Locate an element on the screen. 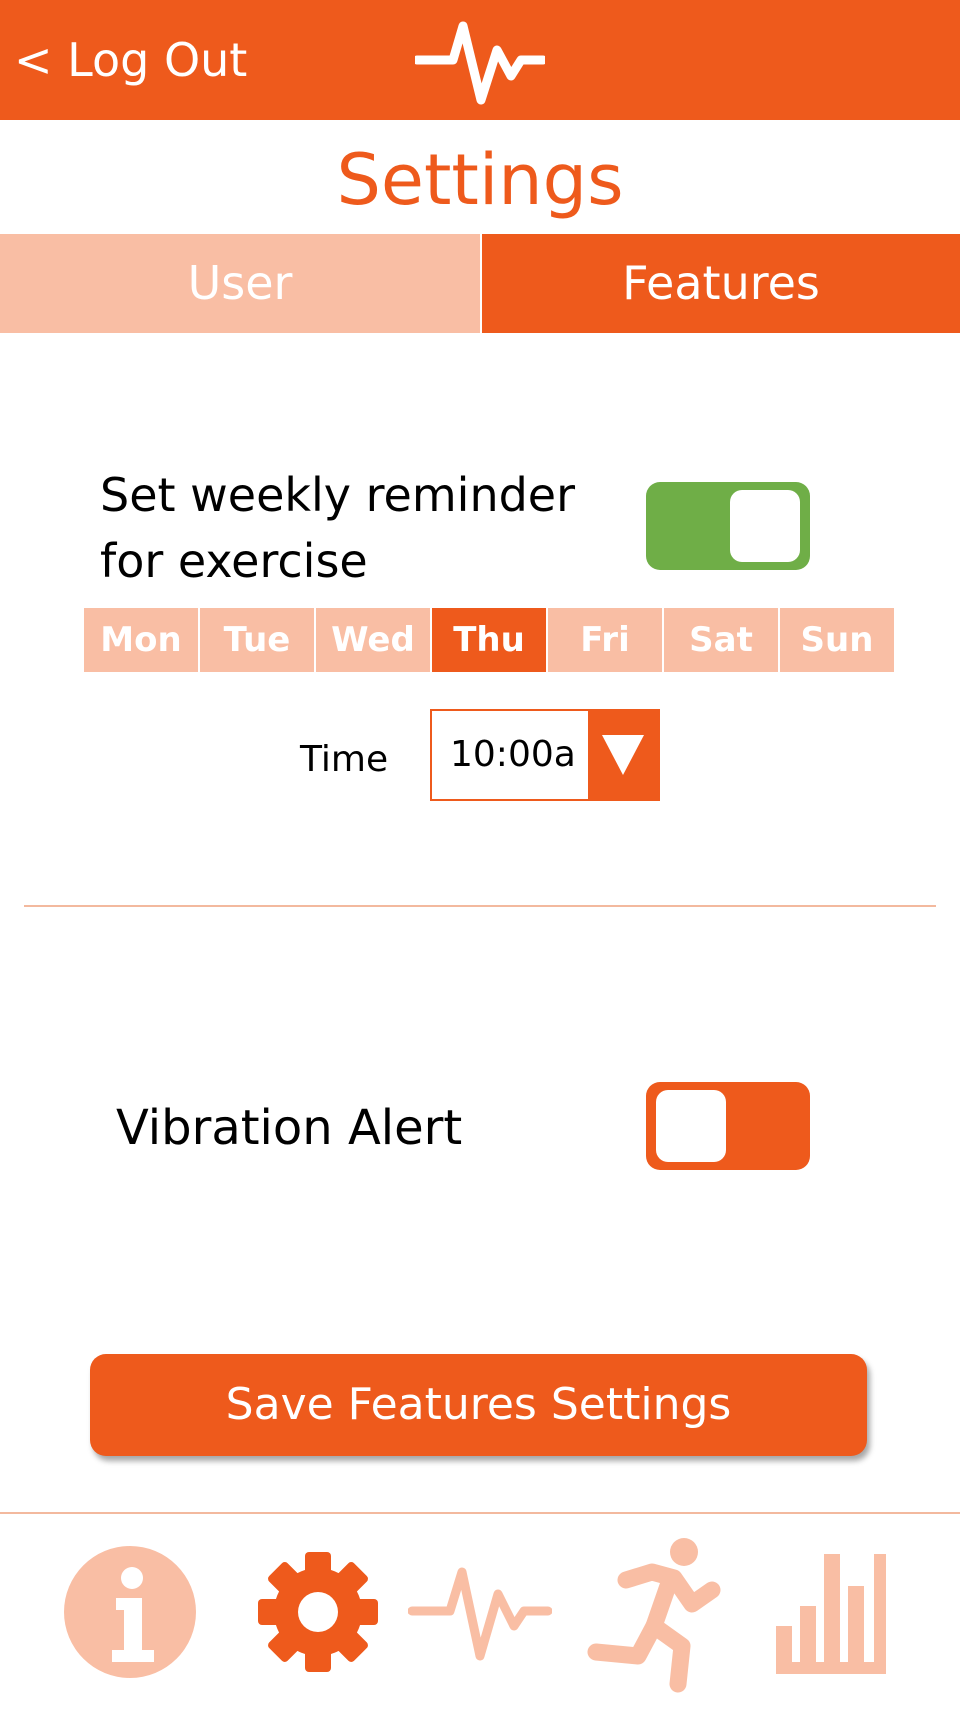  time-label: Time is located at coordinates (344, 759).